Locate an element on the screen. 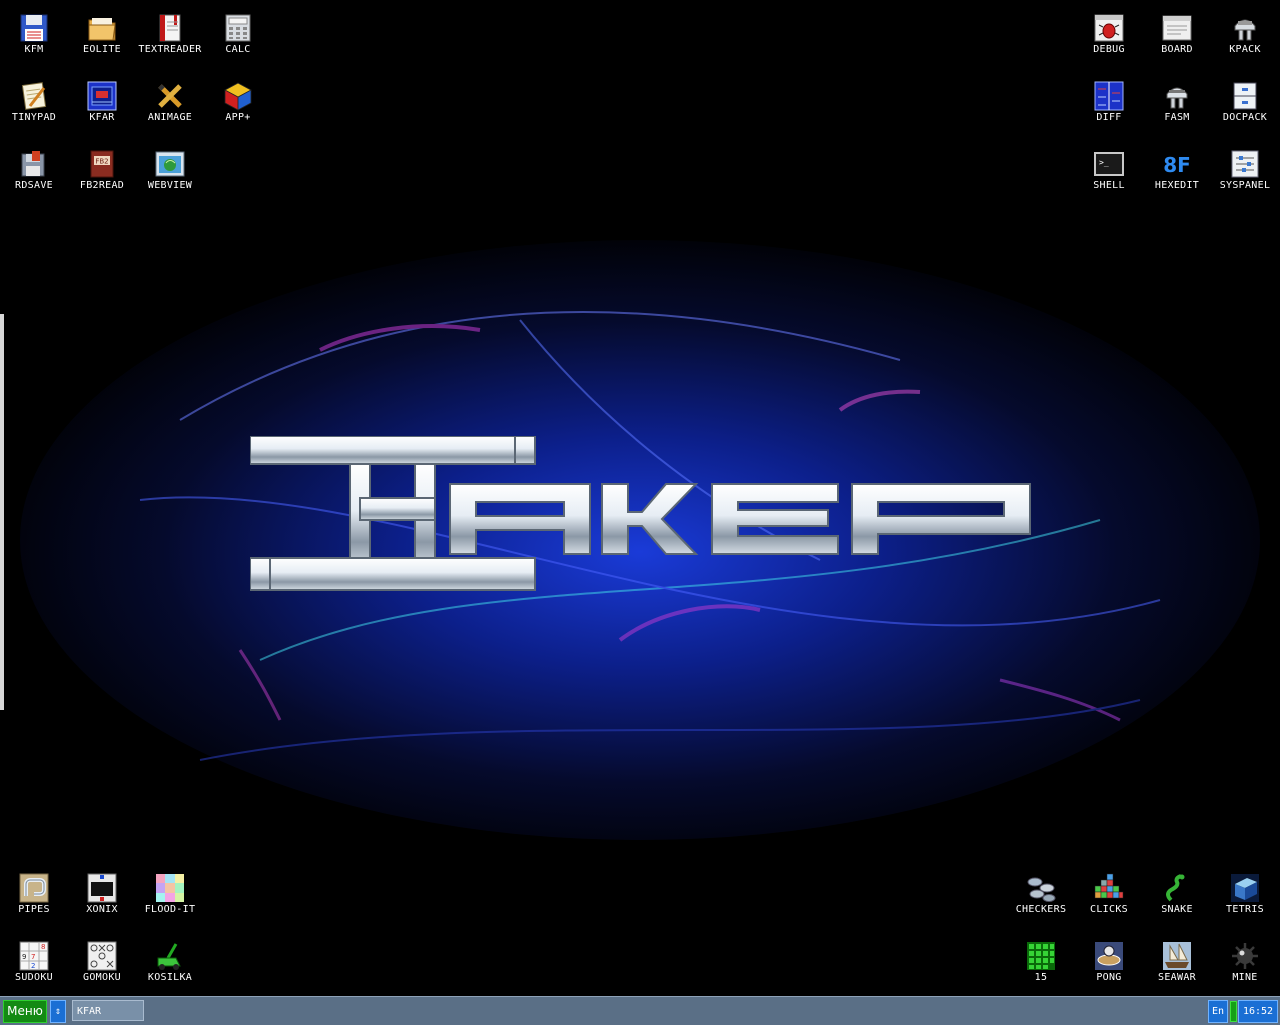 Image resolution: width=1280 pixels, height=1025 pixels. desktop-icon-kosilka: KOSILKA is located at coordinates (170, 964).